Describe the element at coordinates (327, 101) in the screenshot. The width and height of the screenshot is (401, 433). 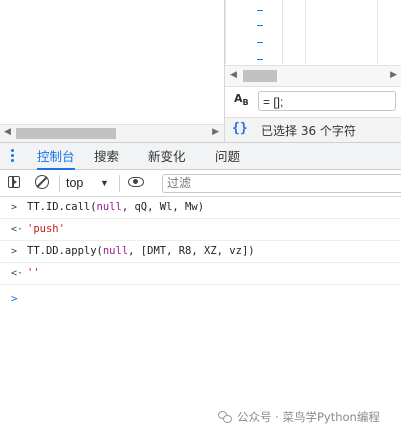
I see `replace-input: = [];` at that location.